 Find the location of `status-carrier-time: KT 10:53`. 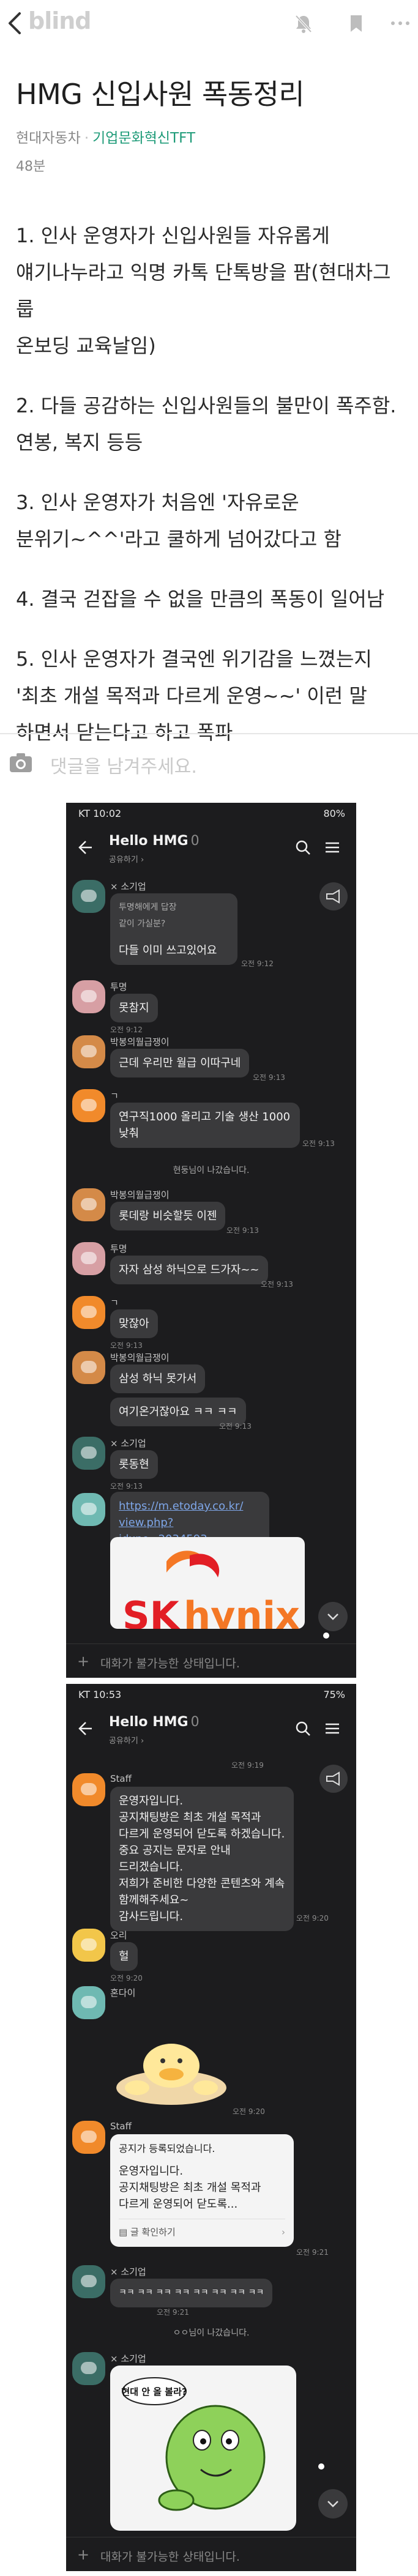

status-carrier-time: KT 10:53 is located at coordinates (100, 1695).